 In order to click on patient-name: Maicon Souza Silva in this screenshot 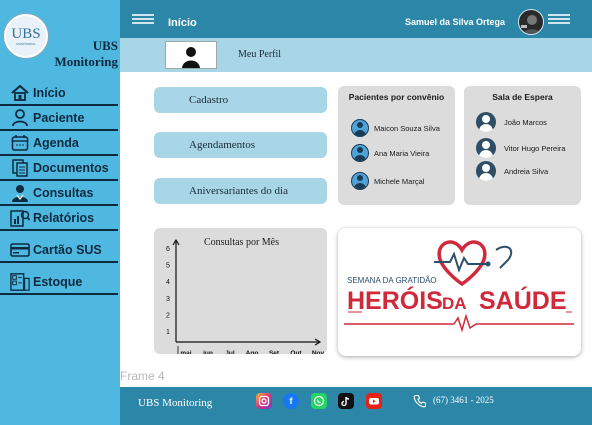, I will do `click(407, 128)`.